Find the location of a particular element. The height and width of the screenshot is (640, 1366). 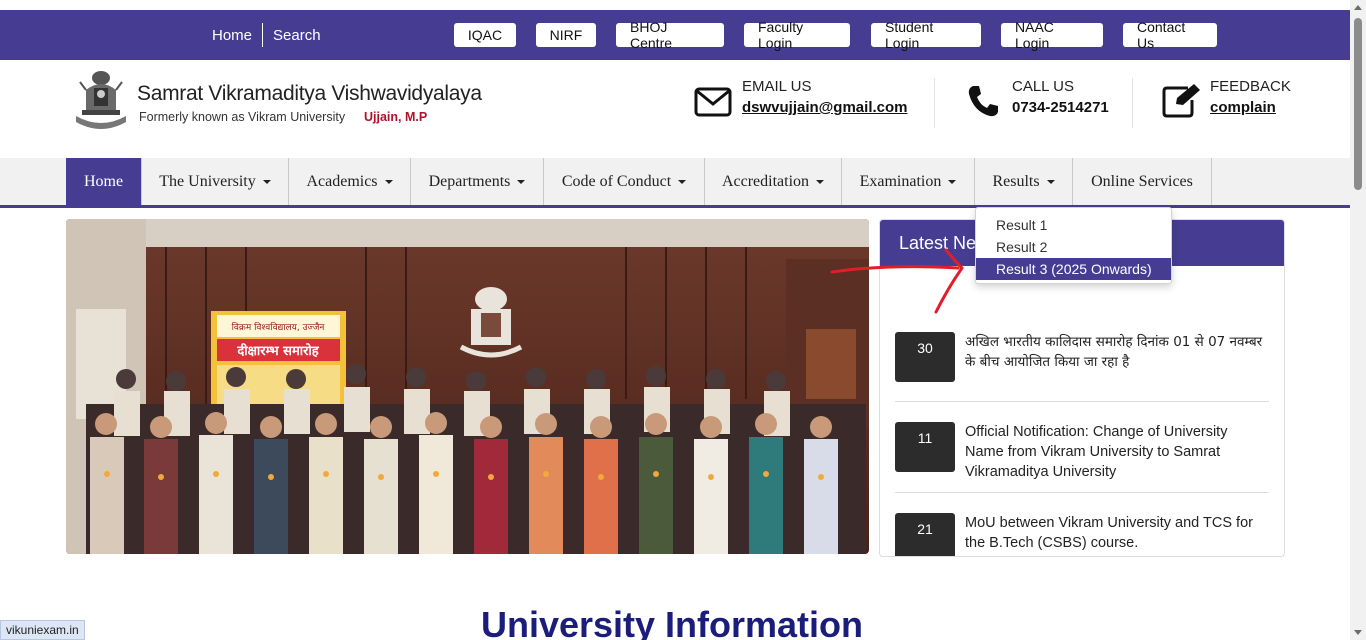

nav-label: Accreditation is located at coordinates (765, 181).